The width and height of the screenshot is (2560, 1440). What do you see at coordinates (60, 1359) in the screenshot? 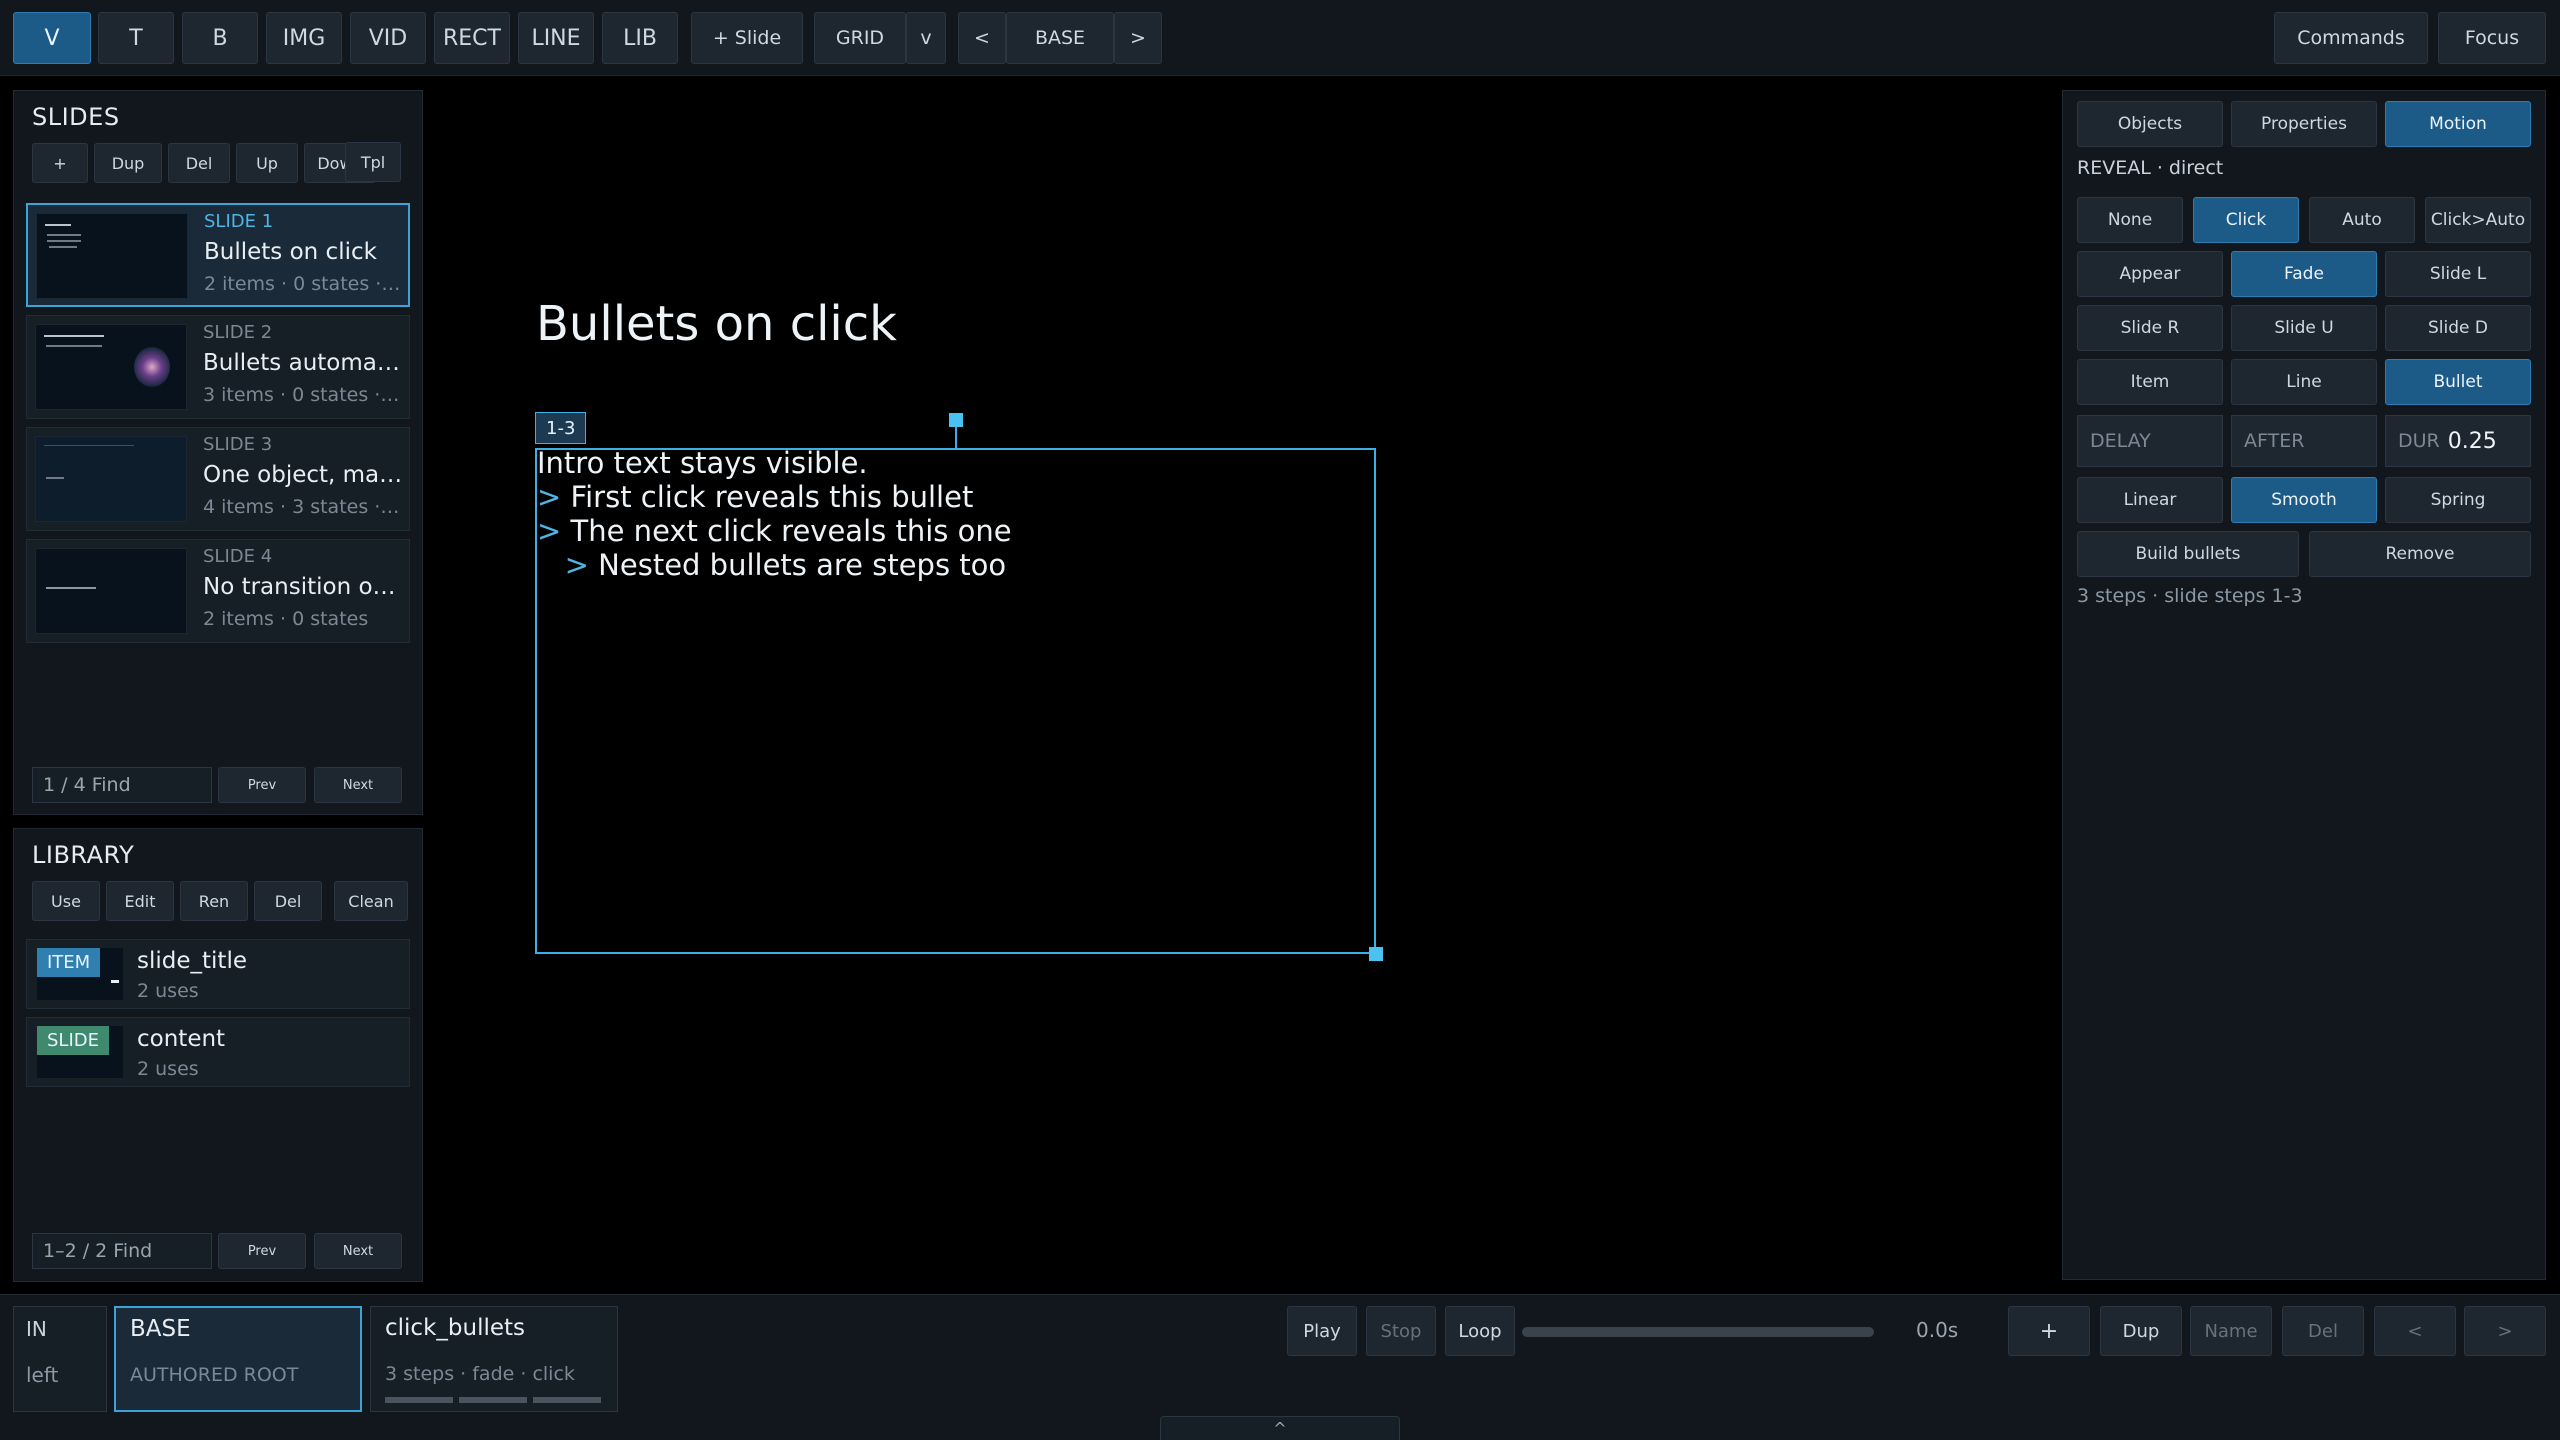
I see `in-transition-card: IN left` at bounding box center [60, 1359].